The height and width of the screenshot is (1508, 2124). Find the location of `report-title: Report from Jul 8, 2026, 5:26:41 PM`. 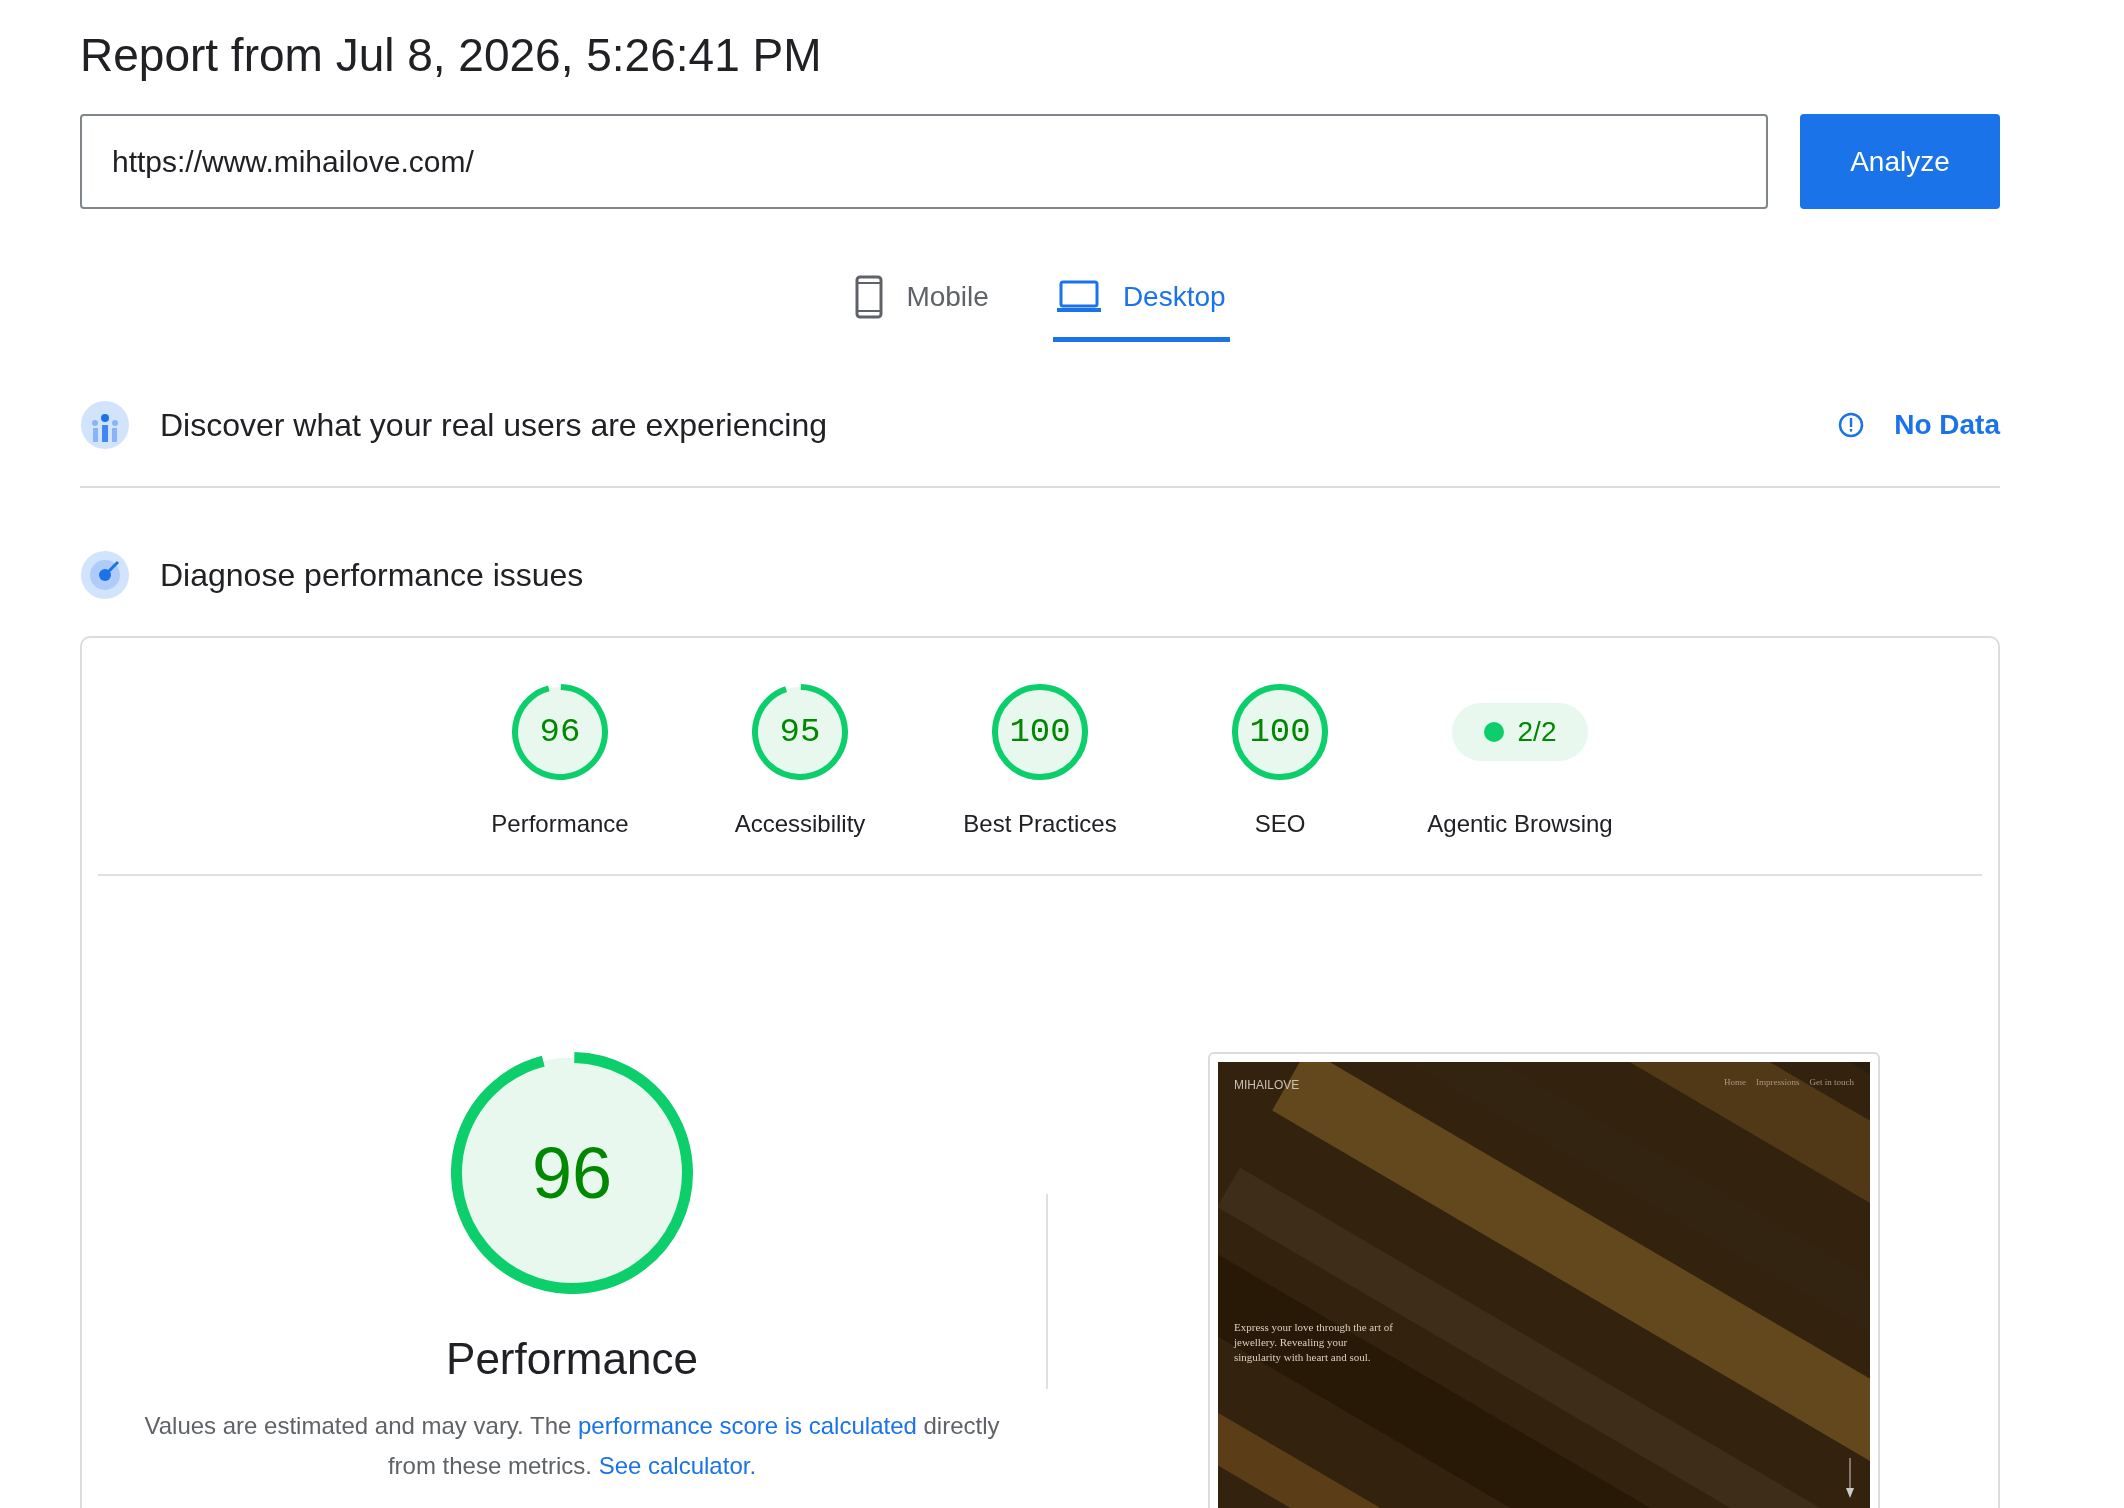

report-title: Report from Jul 8, 2026, 5:26:41 PM is located at coordinates (451, 55).